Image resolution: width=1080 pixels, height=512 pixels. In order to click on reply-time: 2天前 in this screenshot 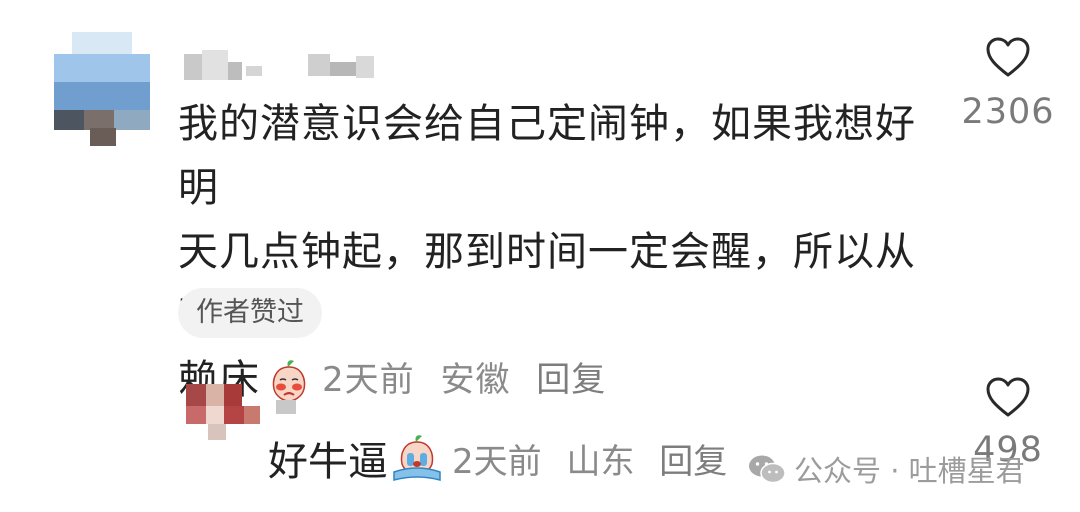, I will do `click(497, 461)`.